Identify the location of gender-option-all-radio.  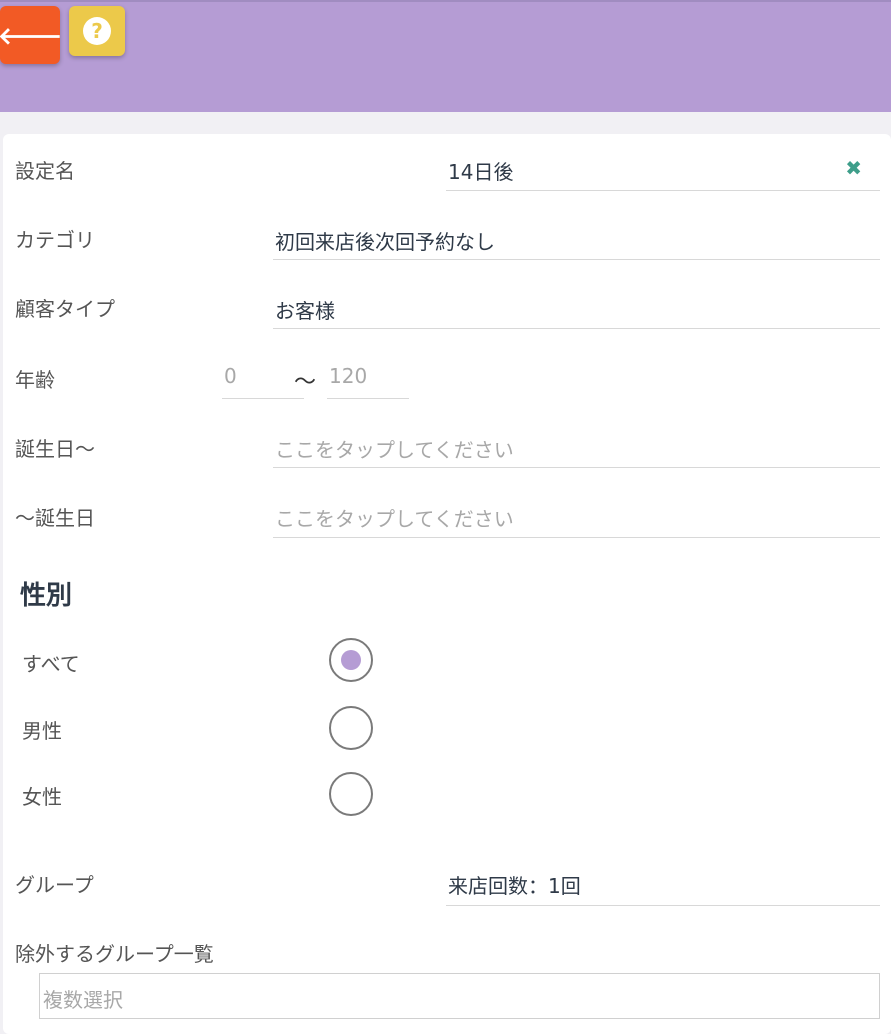
(351, 660).